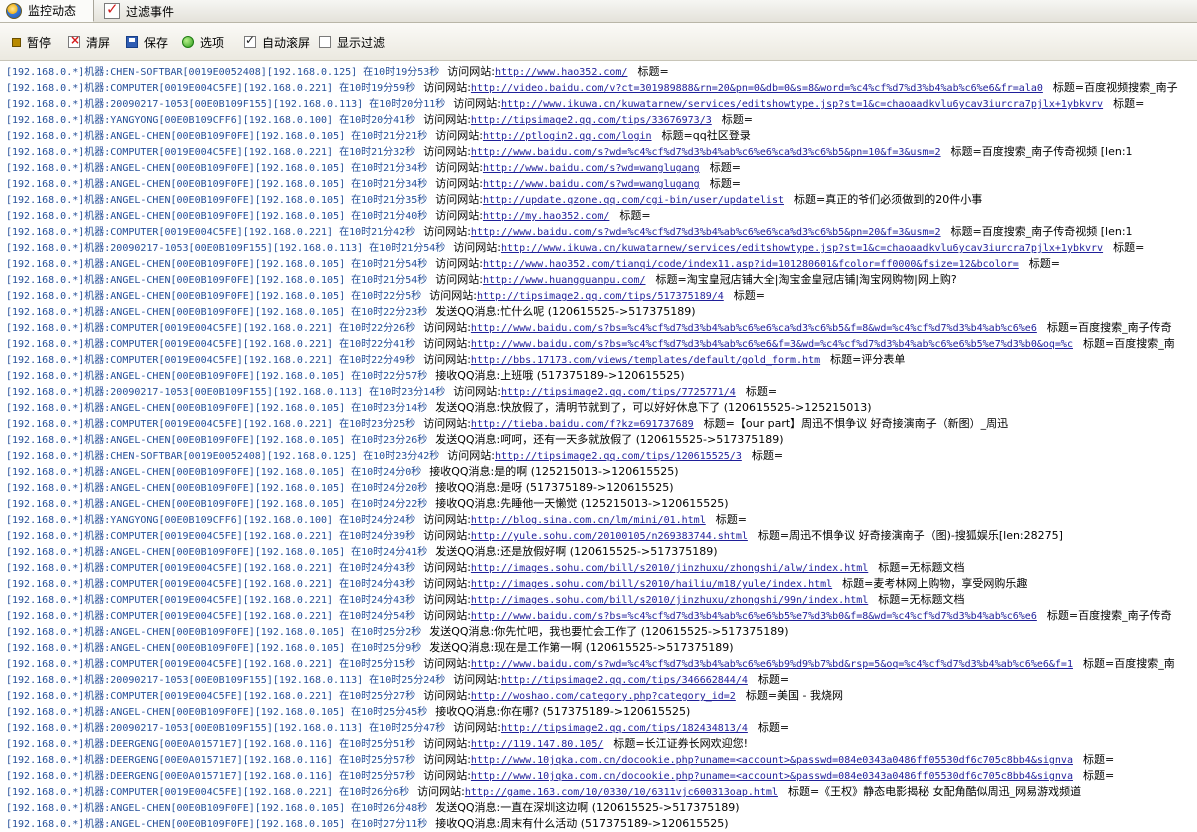 The width and height of the screenshot is (1197, 832). What do you see at coordinates (52, 11) in the screenshot?
I see `tab-monitor-label: 监控动态` at bounding box center [52, 11].